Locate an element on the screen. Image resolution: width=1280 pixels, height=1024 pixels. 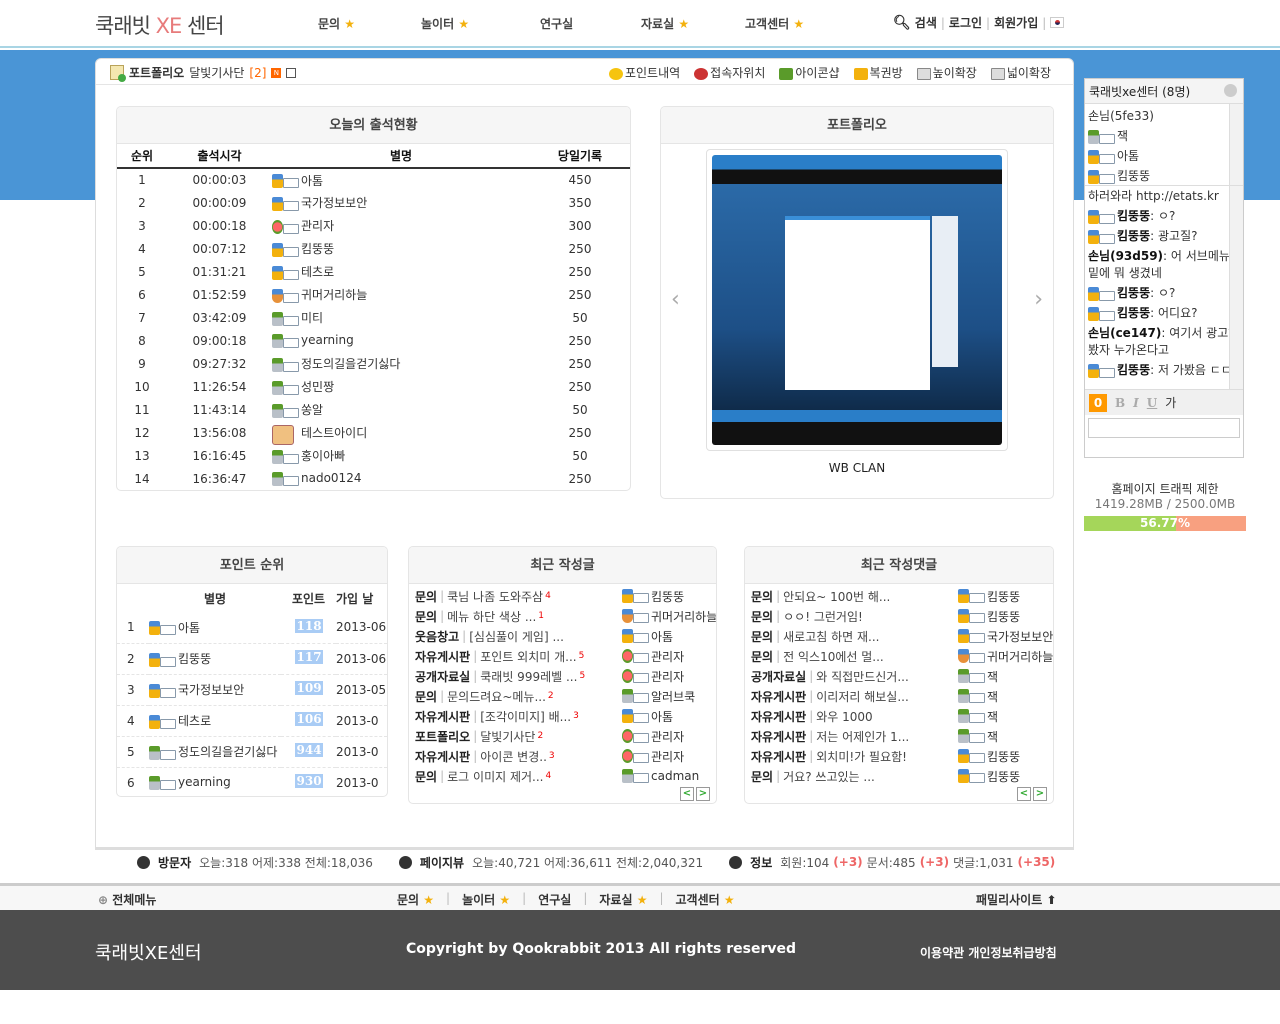
post-item: 문의 | 로그 이미지 제거... 4 cadman is located at coordinates (562, 776).